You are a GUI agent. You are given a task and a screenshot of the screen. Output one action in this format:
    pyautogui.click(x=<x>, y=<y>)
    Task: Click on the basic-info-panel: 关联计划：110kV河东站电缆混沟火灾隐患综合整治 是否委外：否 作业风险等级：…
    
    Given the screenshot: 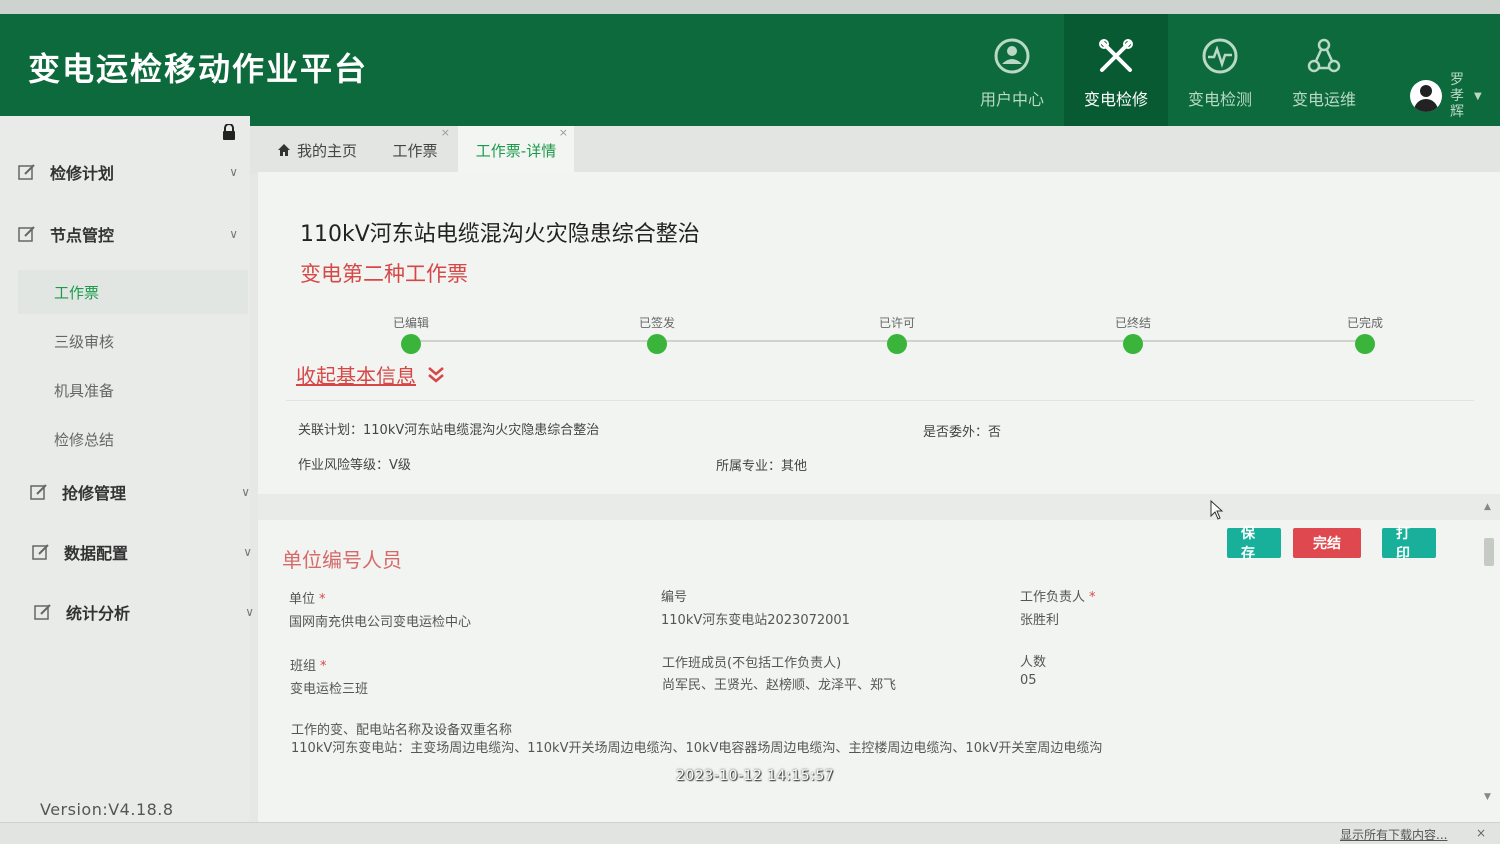 What is the action you would take?
    pyautogui.click(x=880, y=446)
    